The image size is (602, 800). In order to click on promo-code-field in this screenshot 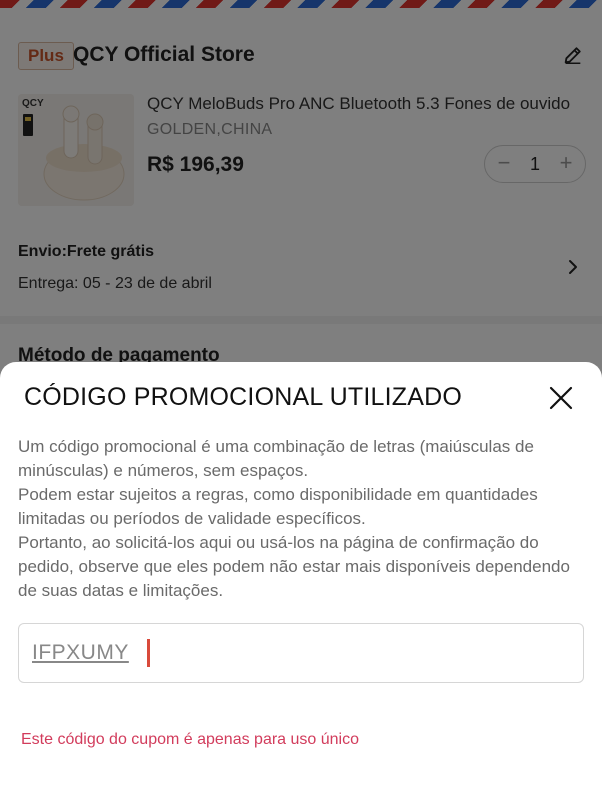, I will do `click(301, 653)`.